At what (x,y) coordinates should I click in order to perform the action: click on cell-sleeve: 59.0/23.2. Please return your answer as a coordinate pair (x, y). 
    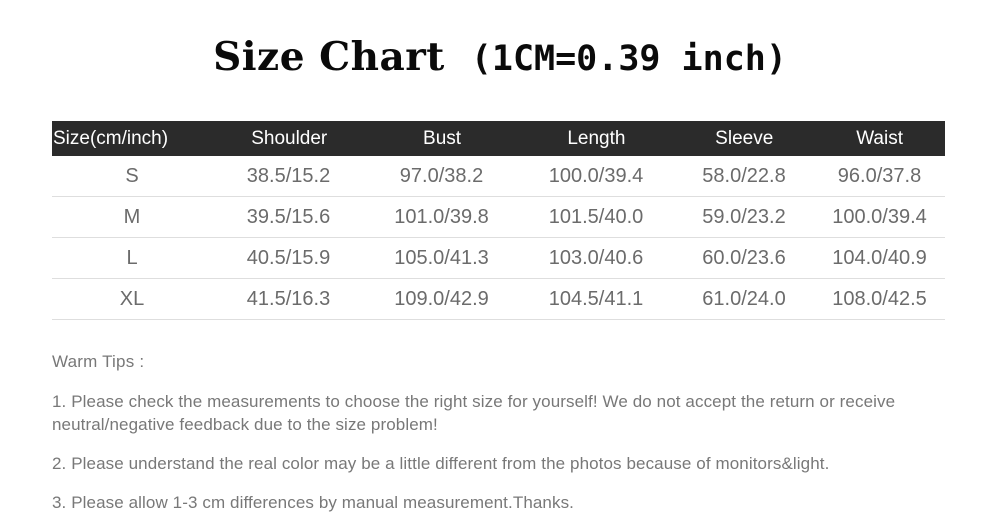
    Looking at the image, I should click on (744, 217).